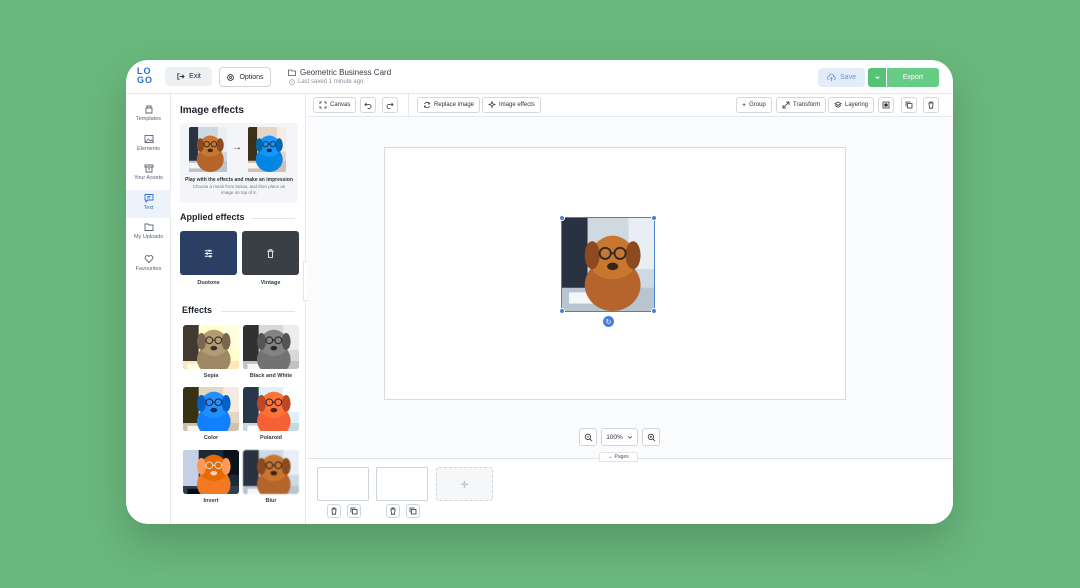  Describe the element at coordinates (610, 457) in the screenshot. I see `chevron-down-icon: ⌄` at that location.